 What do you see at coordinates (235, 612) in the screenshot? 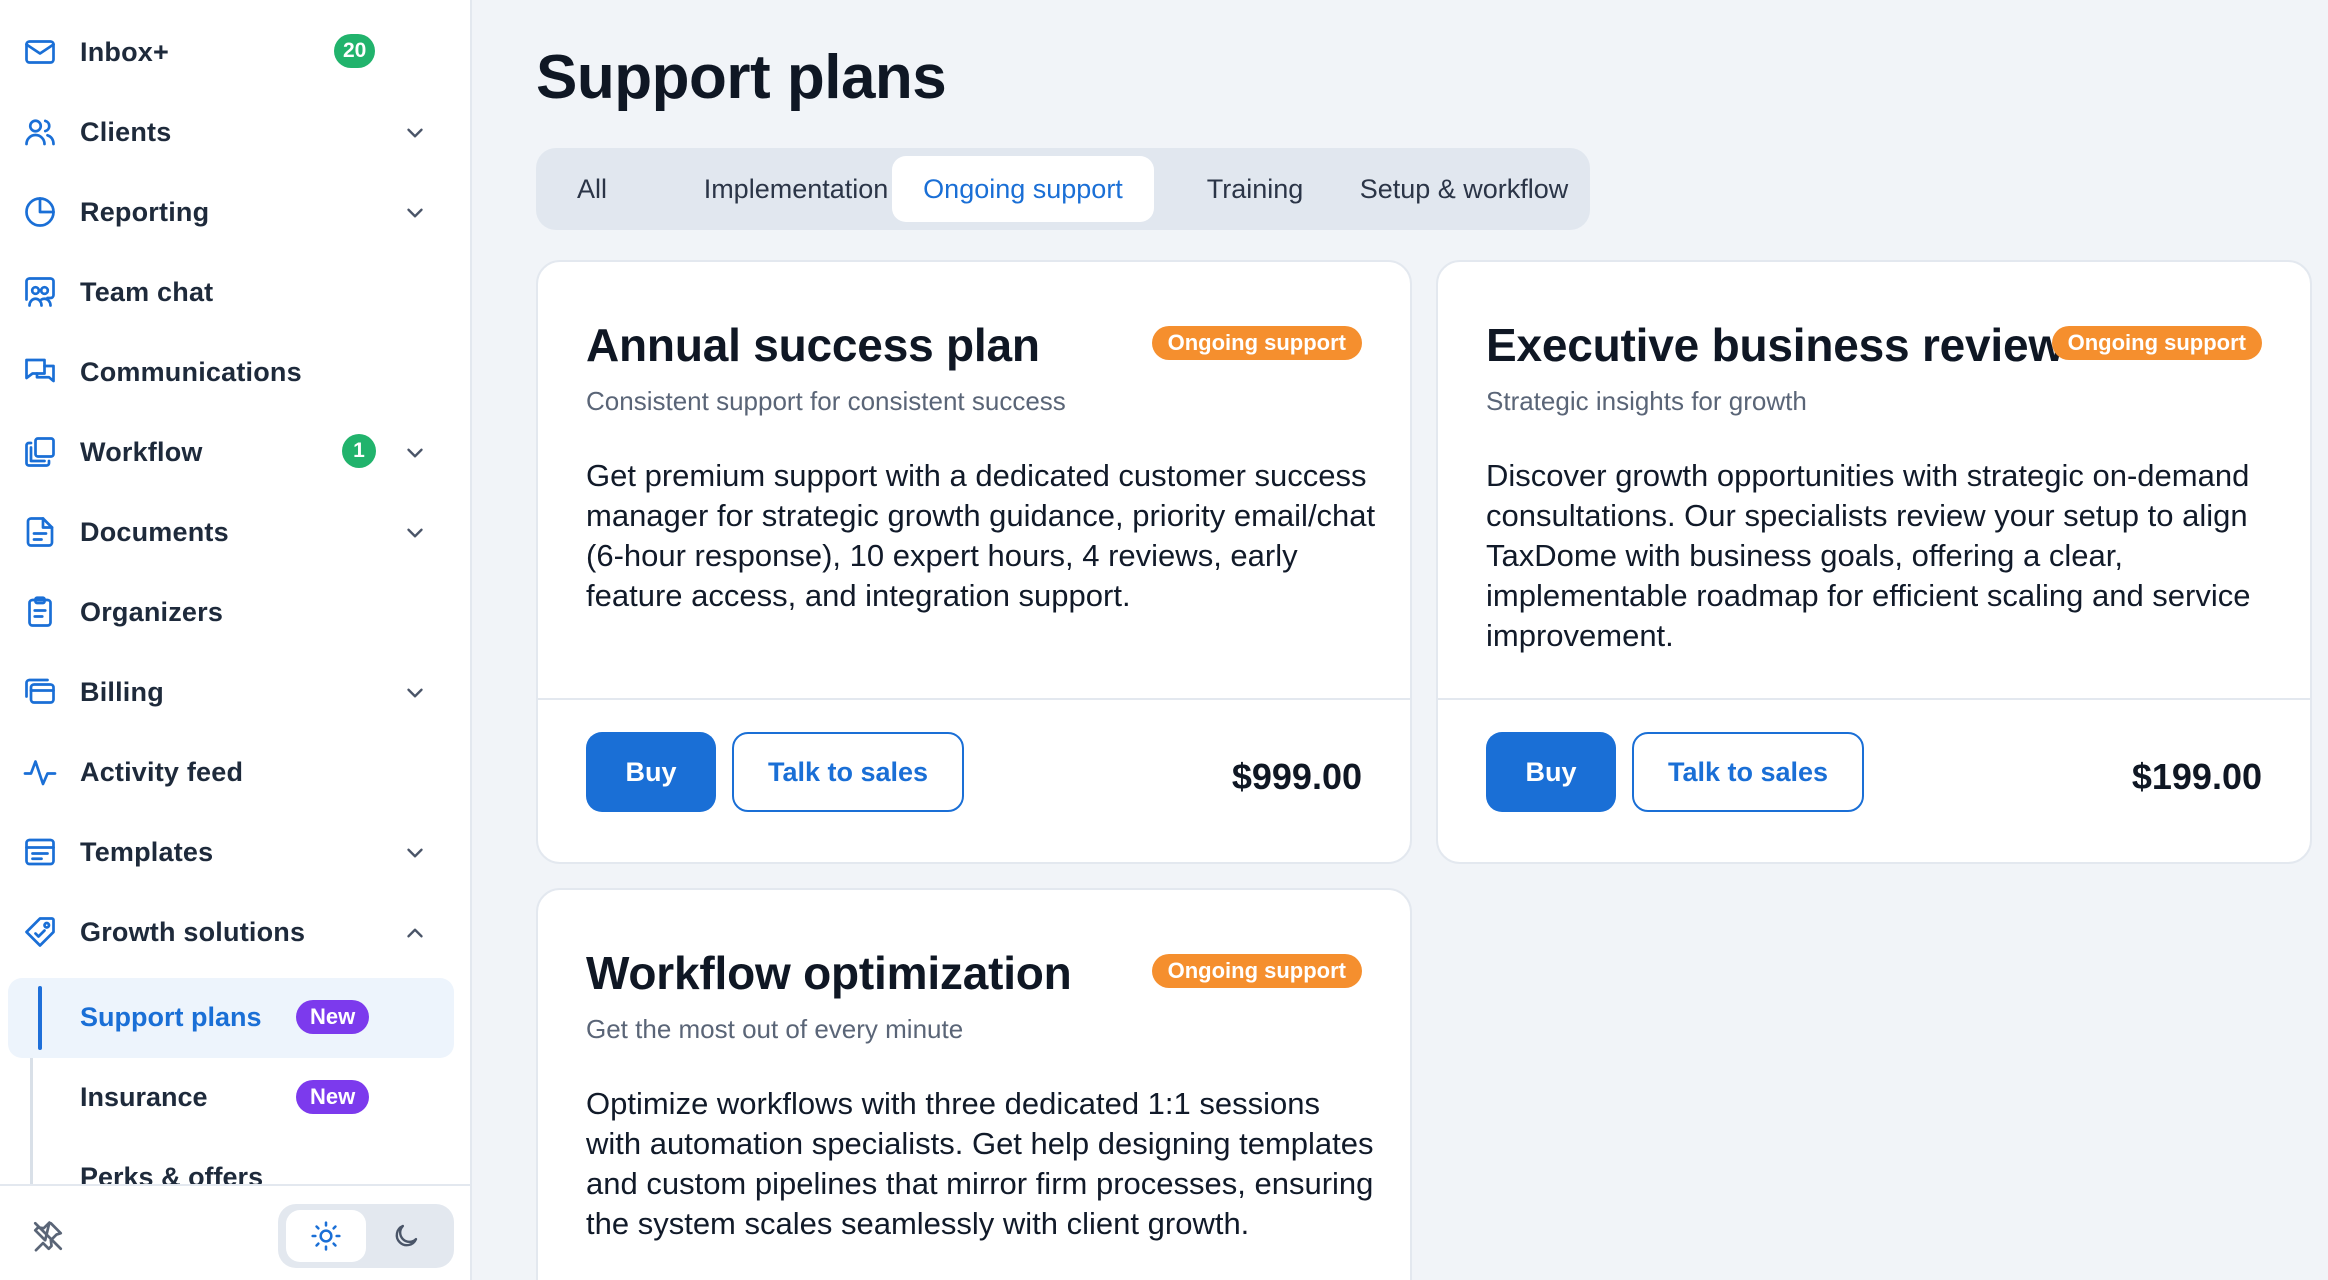
I see `sidebar-item-organizers: Organizers` at bounding box center [235, 612].